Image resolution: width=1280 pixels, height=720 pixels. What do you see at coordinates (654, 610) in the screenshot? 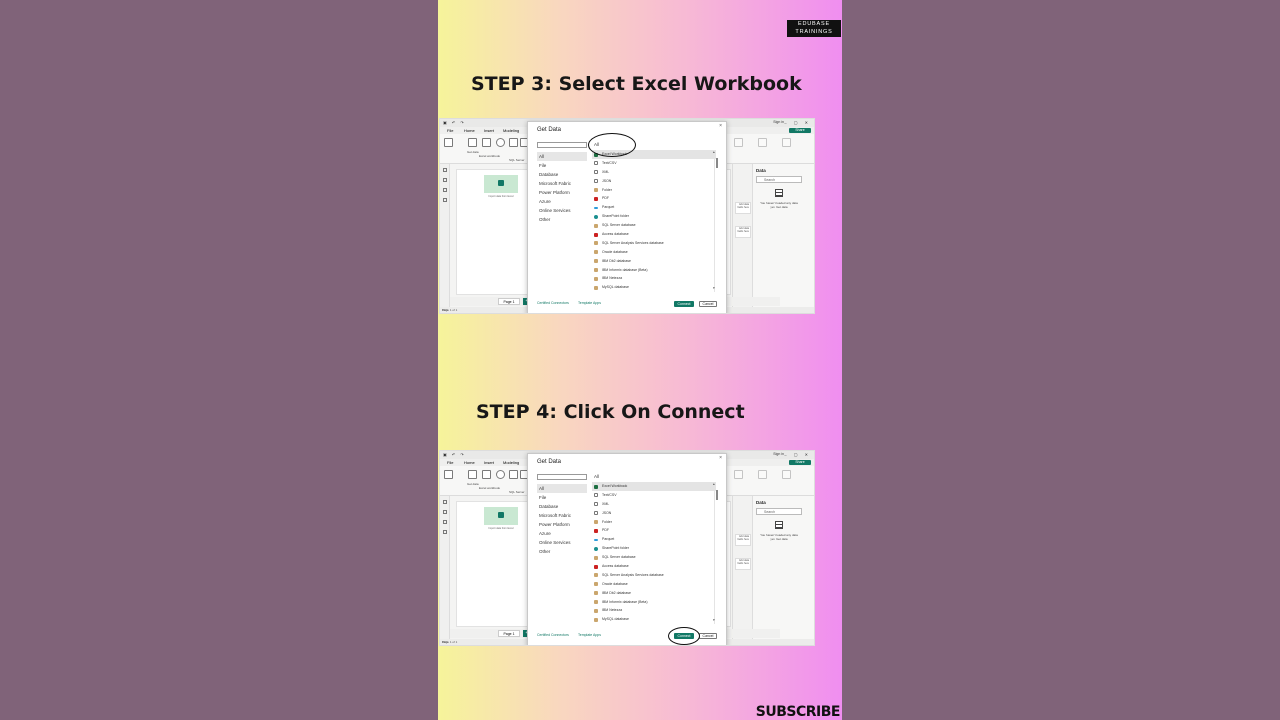
I see `source-item: IBM Netezza` at bounding box center [654, 610].